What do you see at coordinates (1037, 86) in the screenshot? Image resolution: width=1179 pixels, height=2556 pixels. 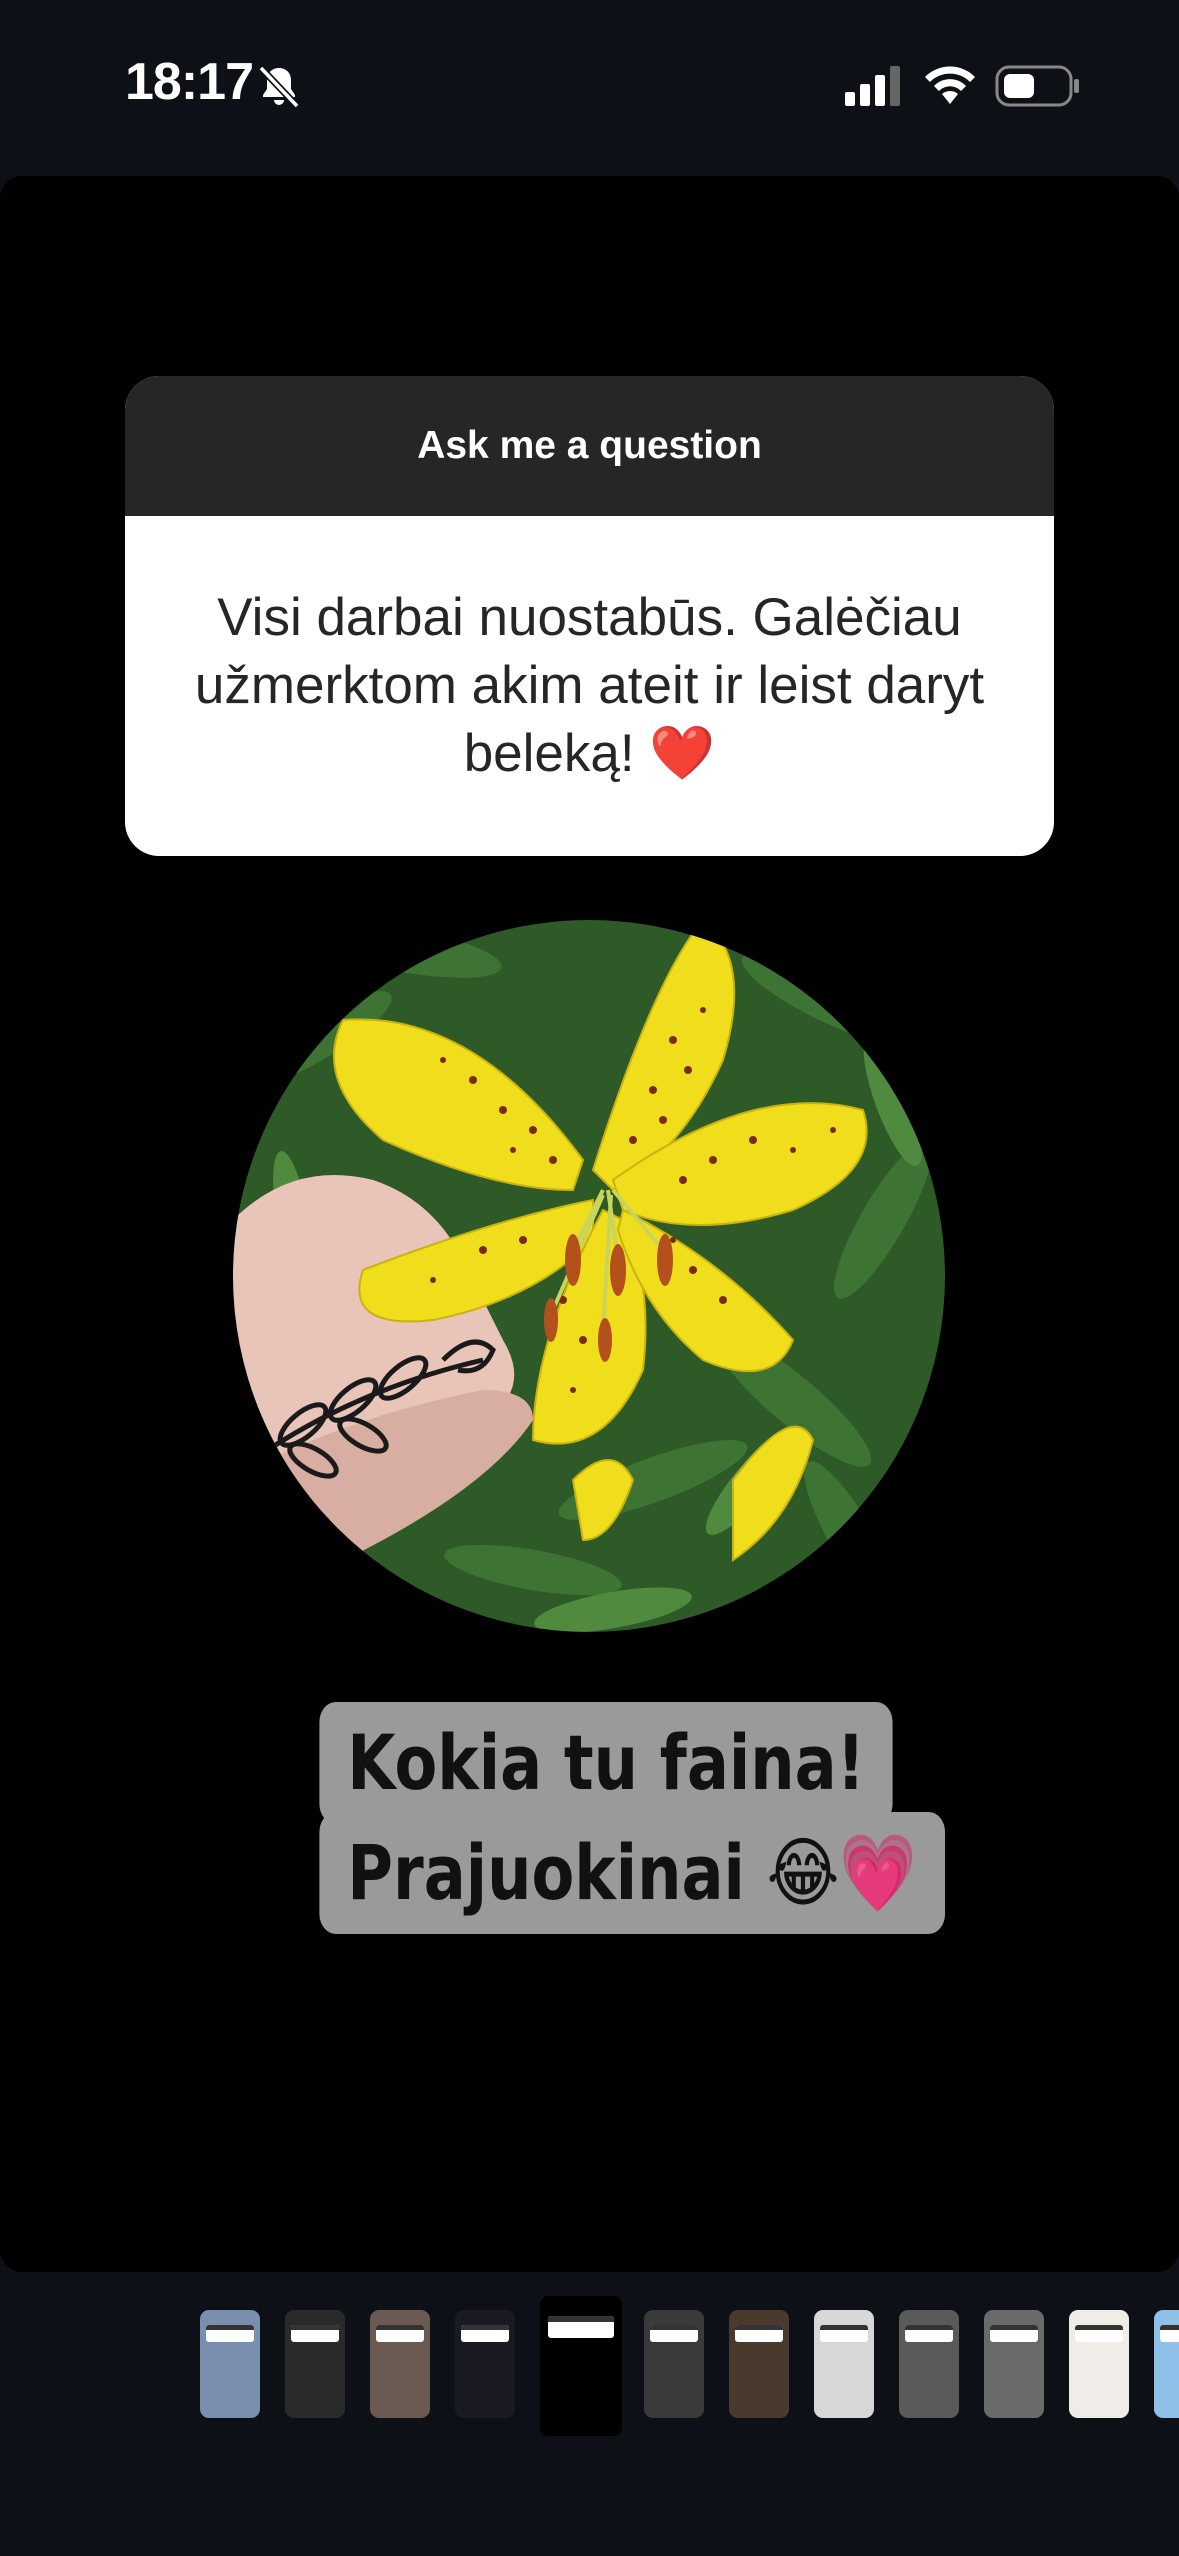 I see `battery-icon` at bounding box center [1037, 86].